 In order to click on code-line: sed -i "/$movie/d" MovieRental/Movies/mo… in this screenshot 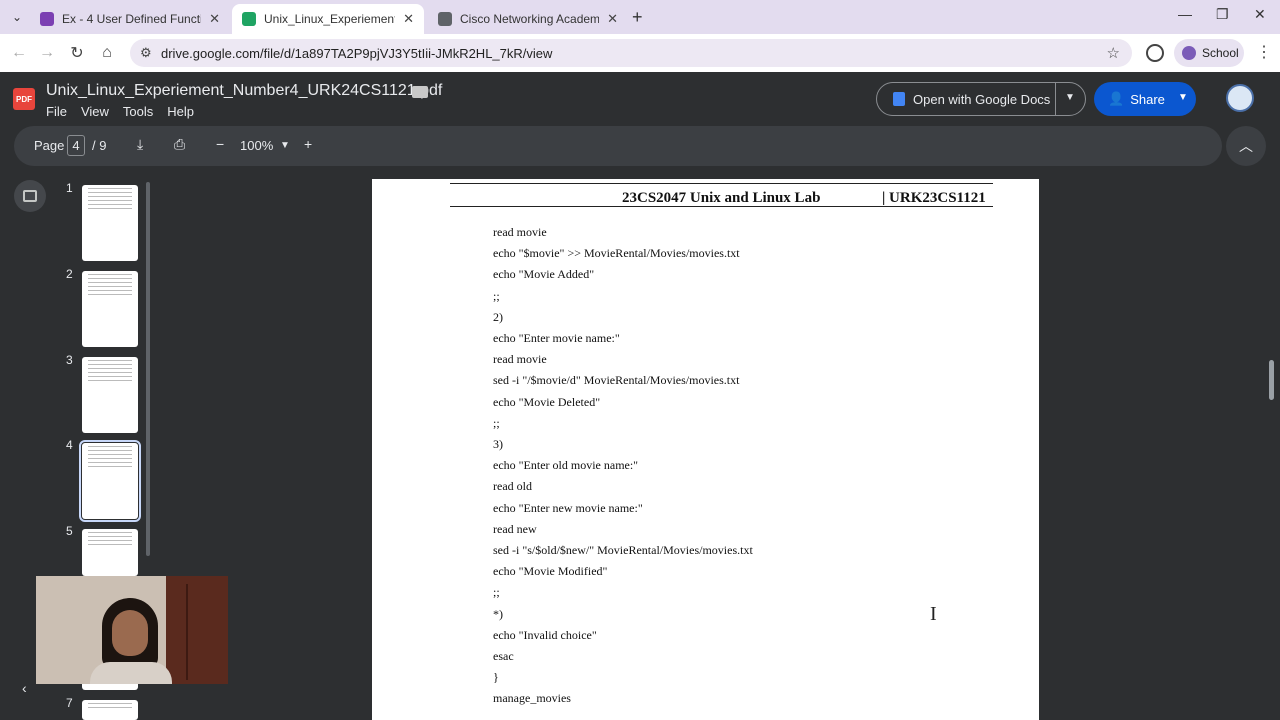, I will do `click(616, 380)`.